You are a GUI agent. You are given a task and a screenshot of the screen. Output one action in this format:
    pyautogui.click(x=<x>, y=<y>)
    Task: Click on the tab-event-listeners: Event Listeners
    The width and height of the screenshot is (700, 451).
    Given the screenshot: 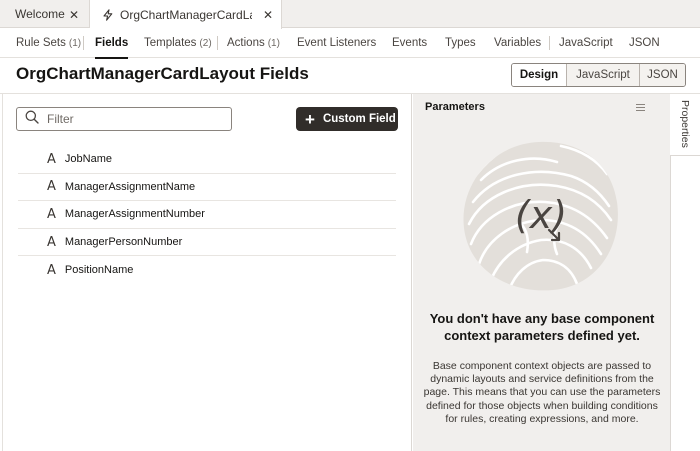 What is the action you would take?
    pyautogui.click(x=336, y=43)
    